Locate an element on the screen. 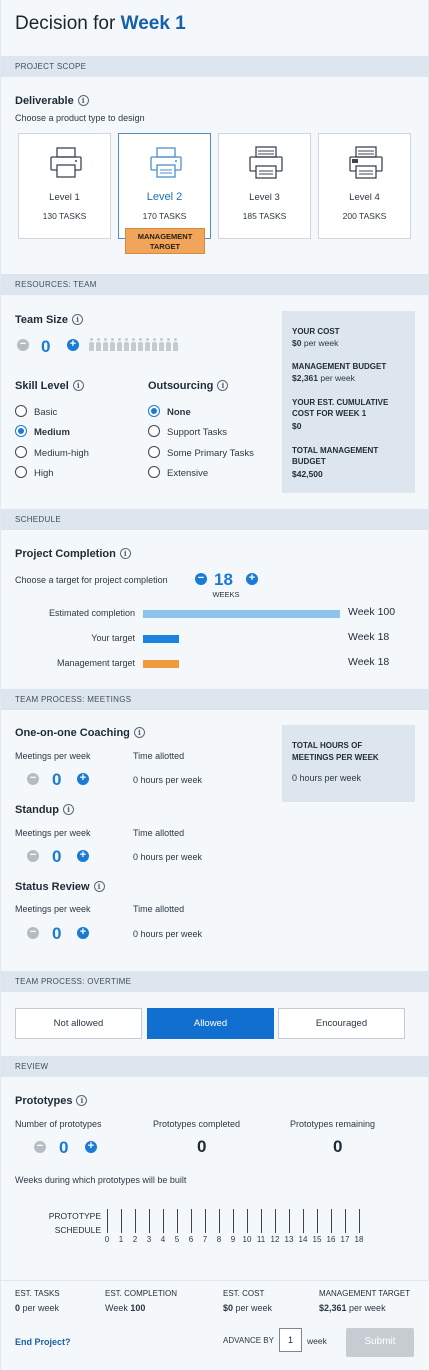  overtime-encouraged-button: Encouraged is located at coordinates (341, 1023).